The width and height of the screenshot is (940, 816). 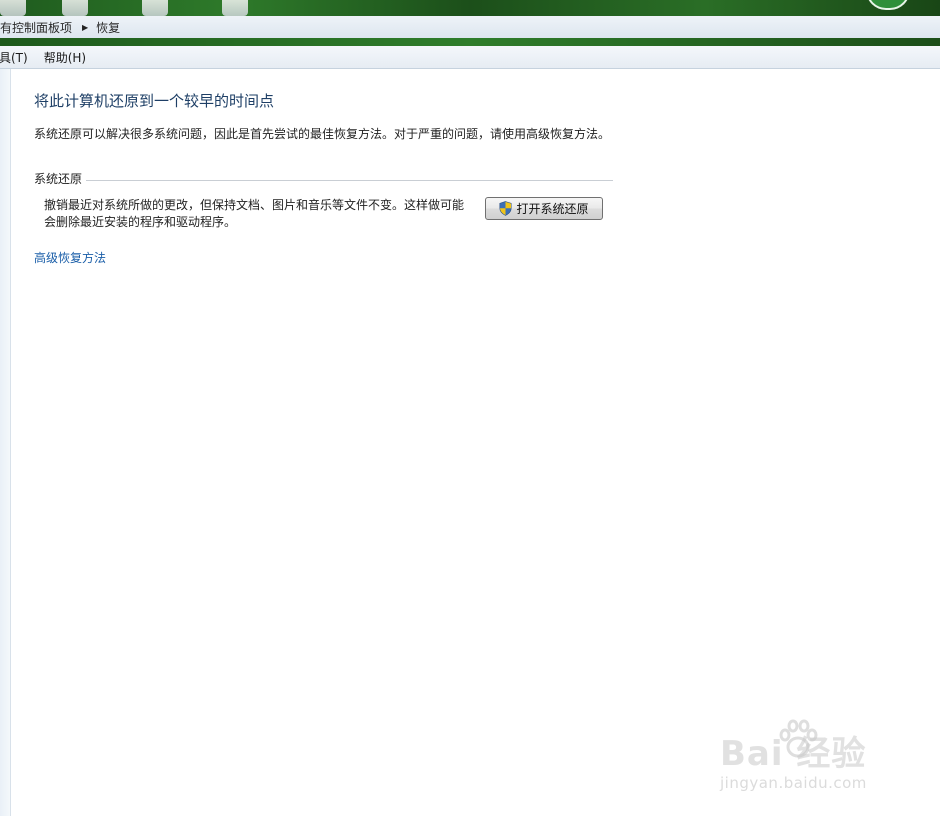 I want to click on navigation-pane, so click(x=5, y=442).